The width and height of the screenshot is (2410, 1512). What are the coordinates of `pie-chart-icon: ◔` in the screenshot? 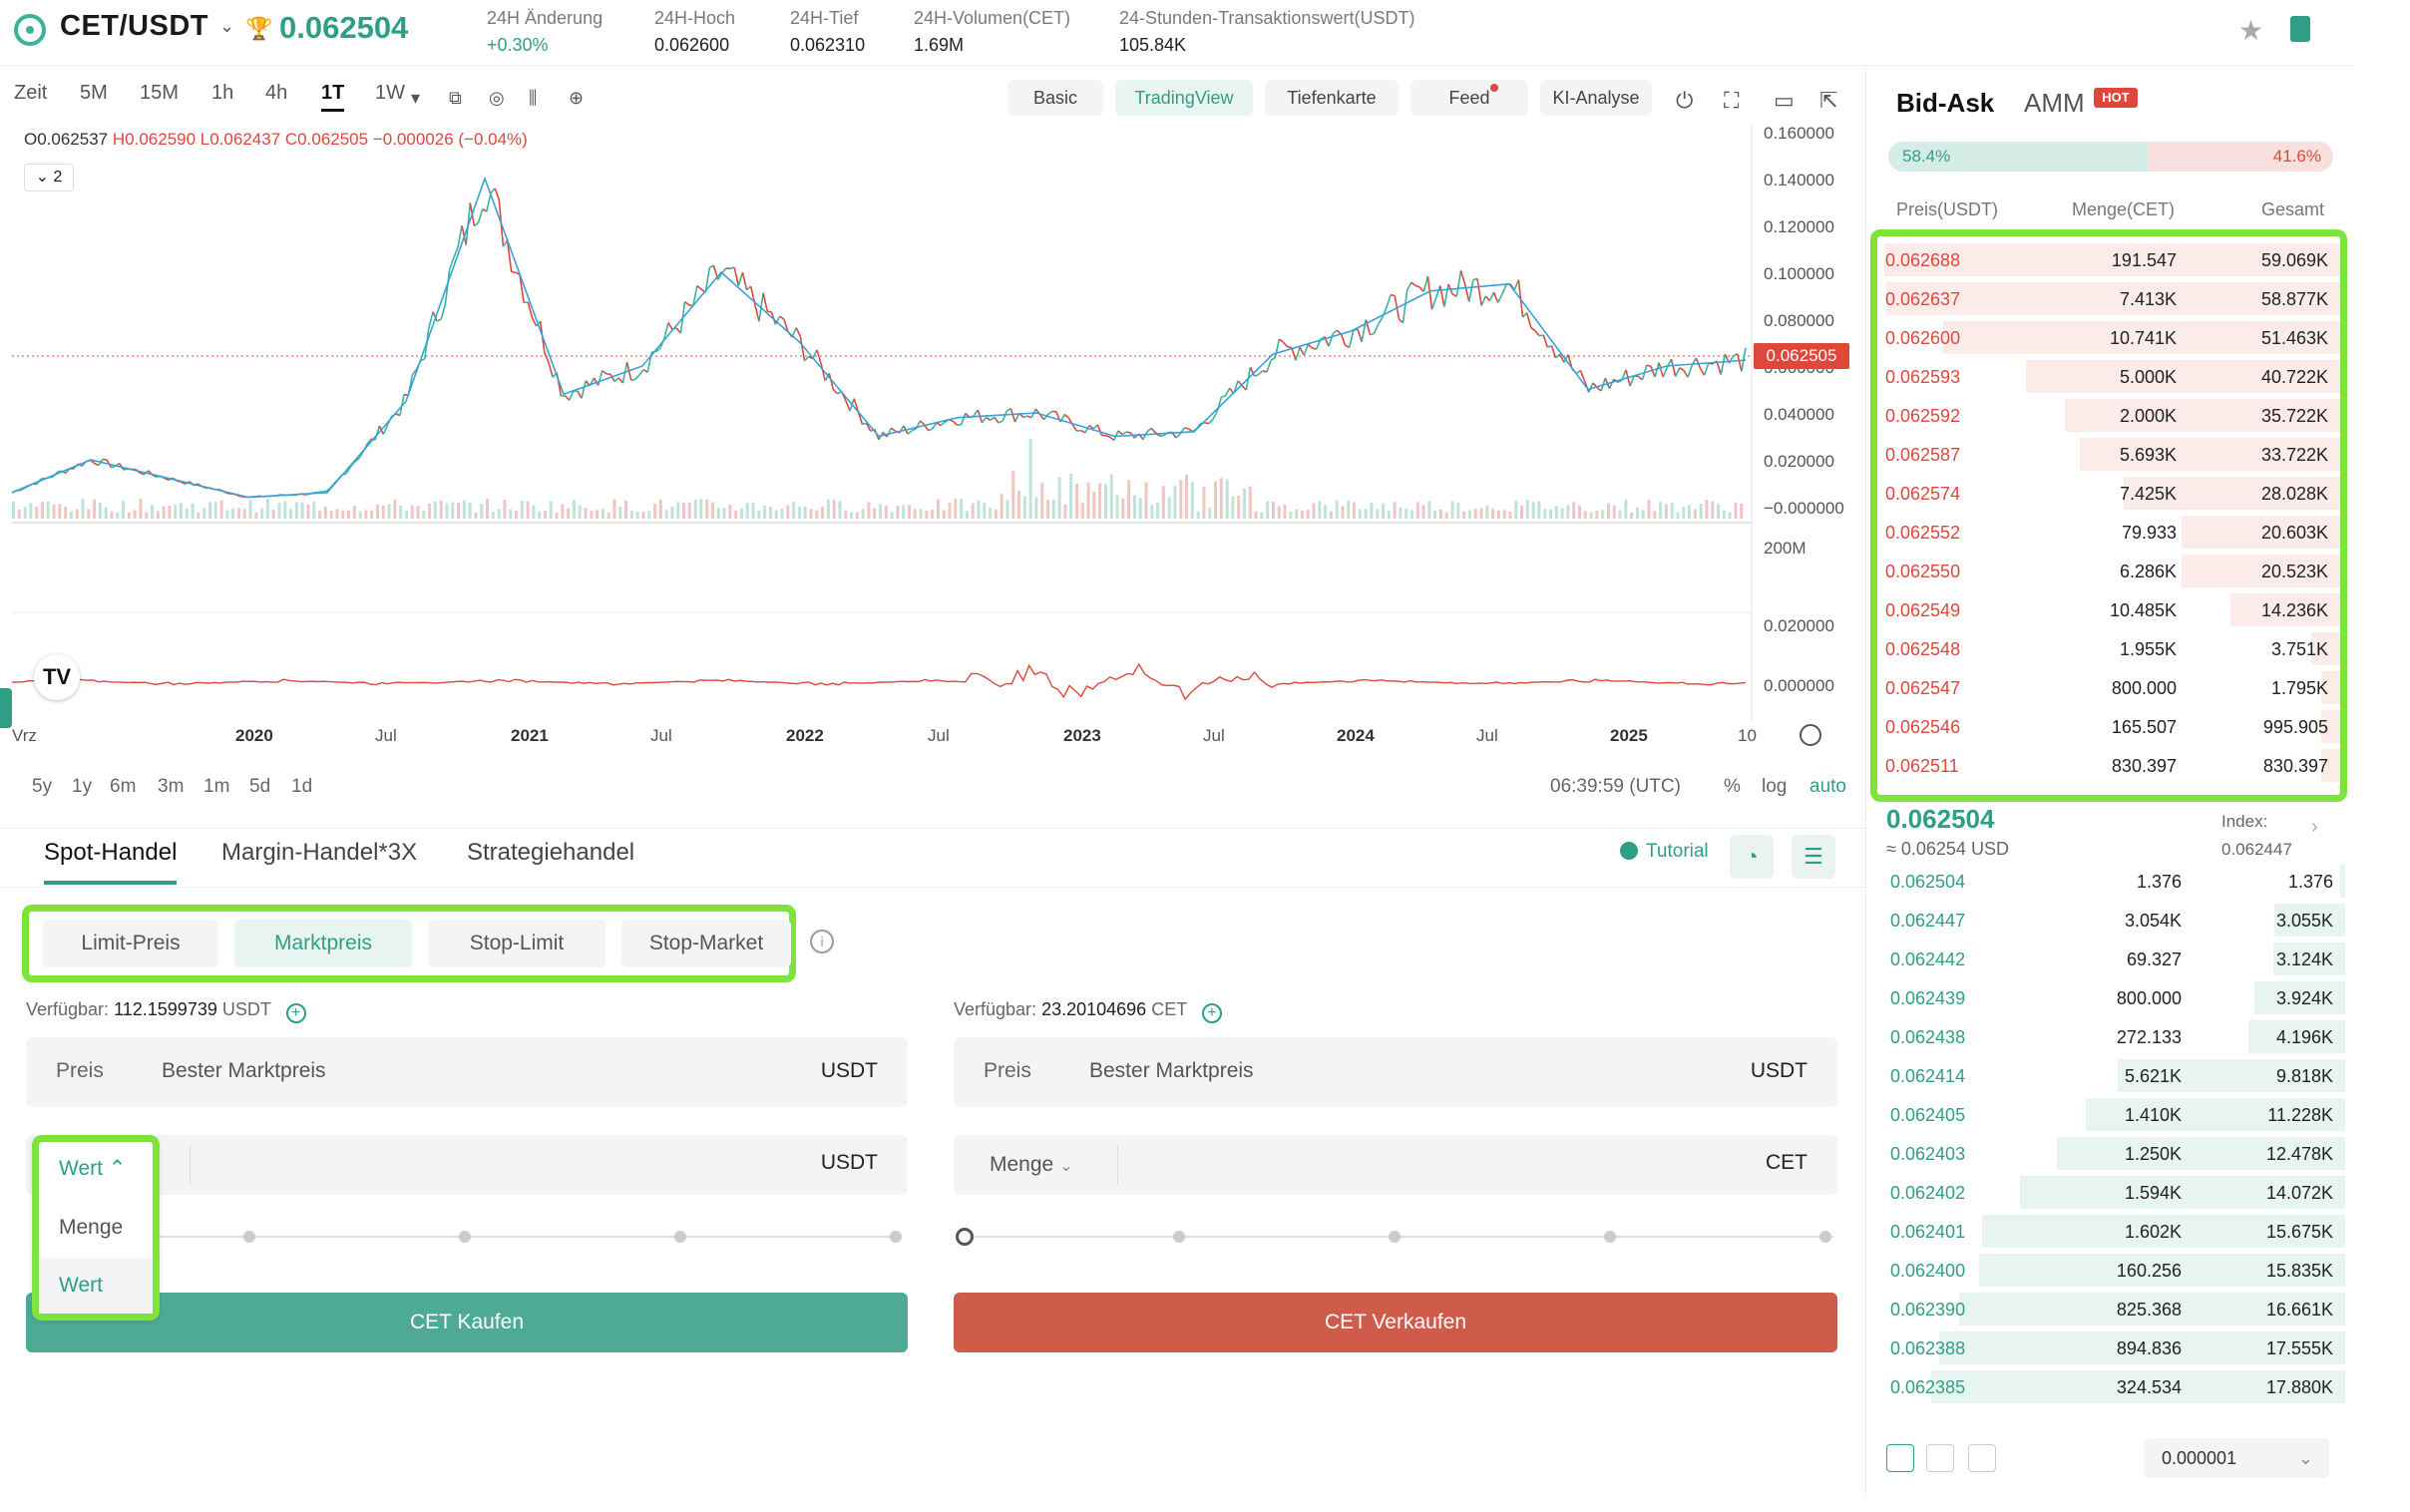 It's located at (1752, 857).